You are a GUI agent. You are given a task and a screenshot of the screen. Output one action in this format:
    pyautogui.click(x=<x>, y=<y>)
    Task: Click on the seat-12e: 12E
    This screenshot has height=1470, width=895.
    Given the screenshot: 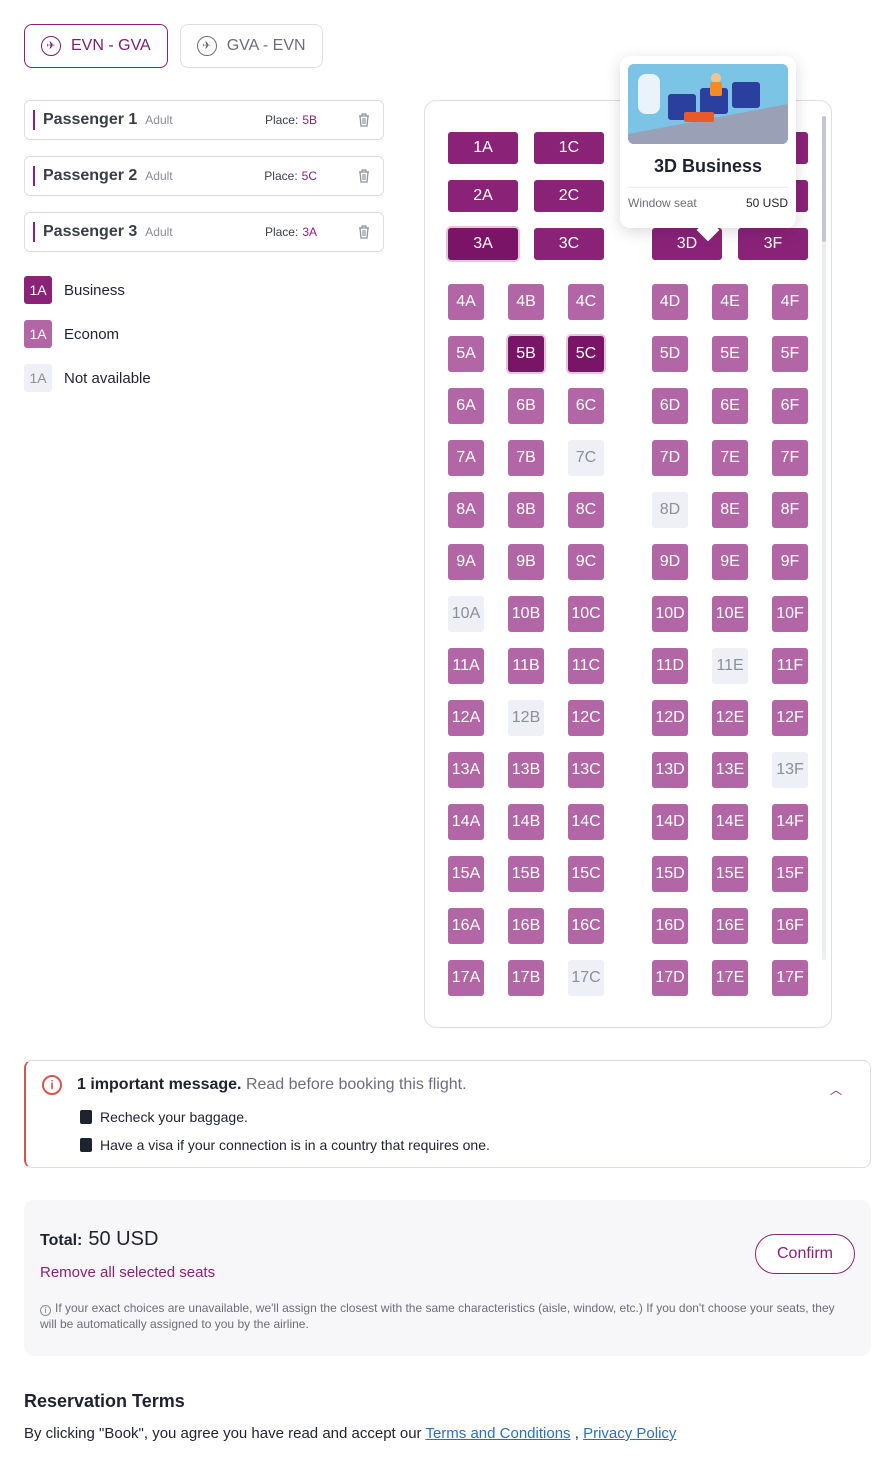 What is the action you would take?
    pyautogui.click(x=730, y=718)
    